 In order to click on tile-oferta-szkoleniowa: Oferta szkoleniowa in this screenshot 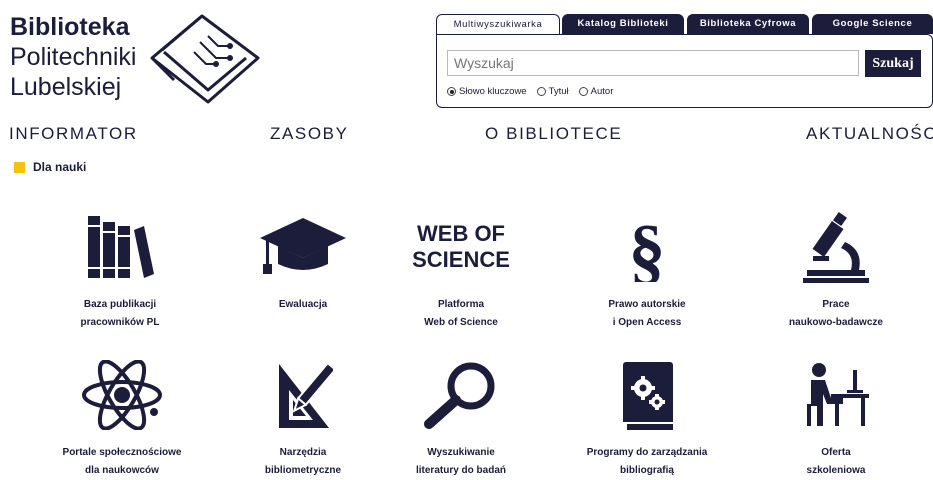, I will do `click(836, 420)`.